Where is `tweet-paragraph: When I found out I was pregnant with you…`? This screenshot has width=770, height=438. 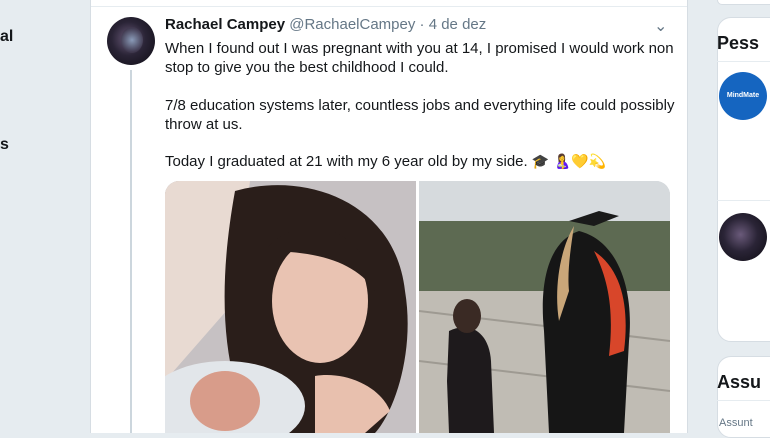 tweet-paragraph: When I found out I was pregnant with you… is located at coordinates (419, 58).